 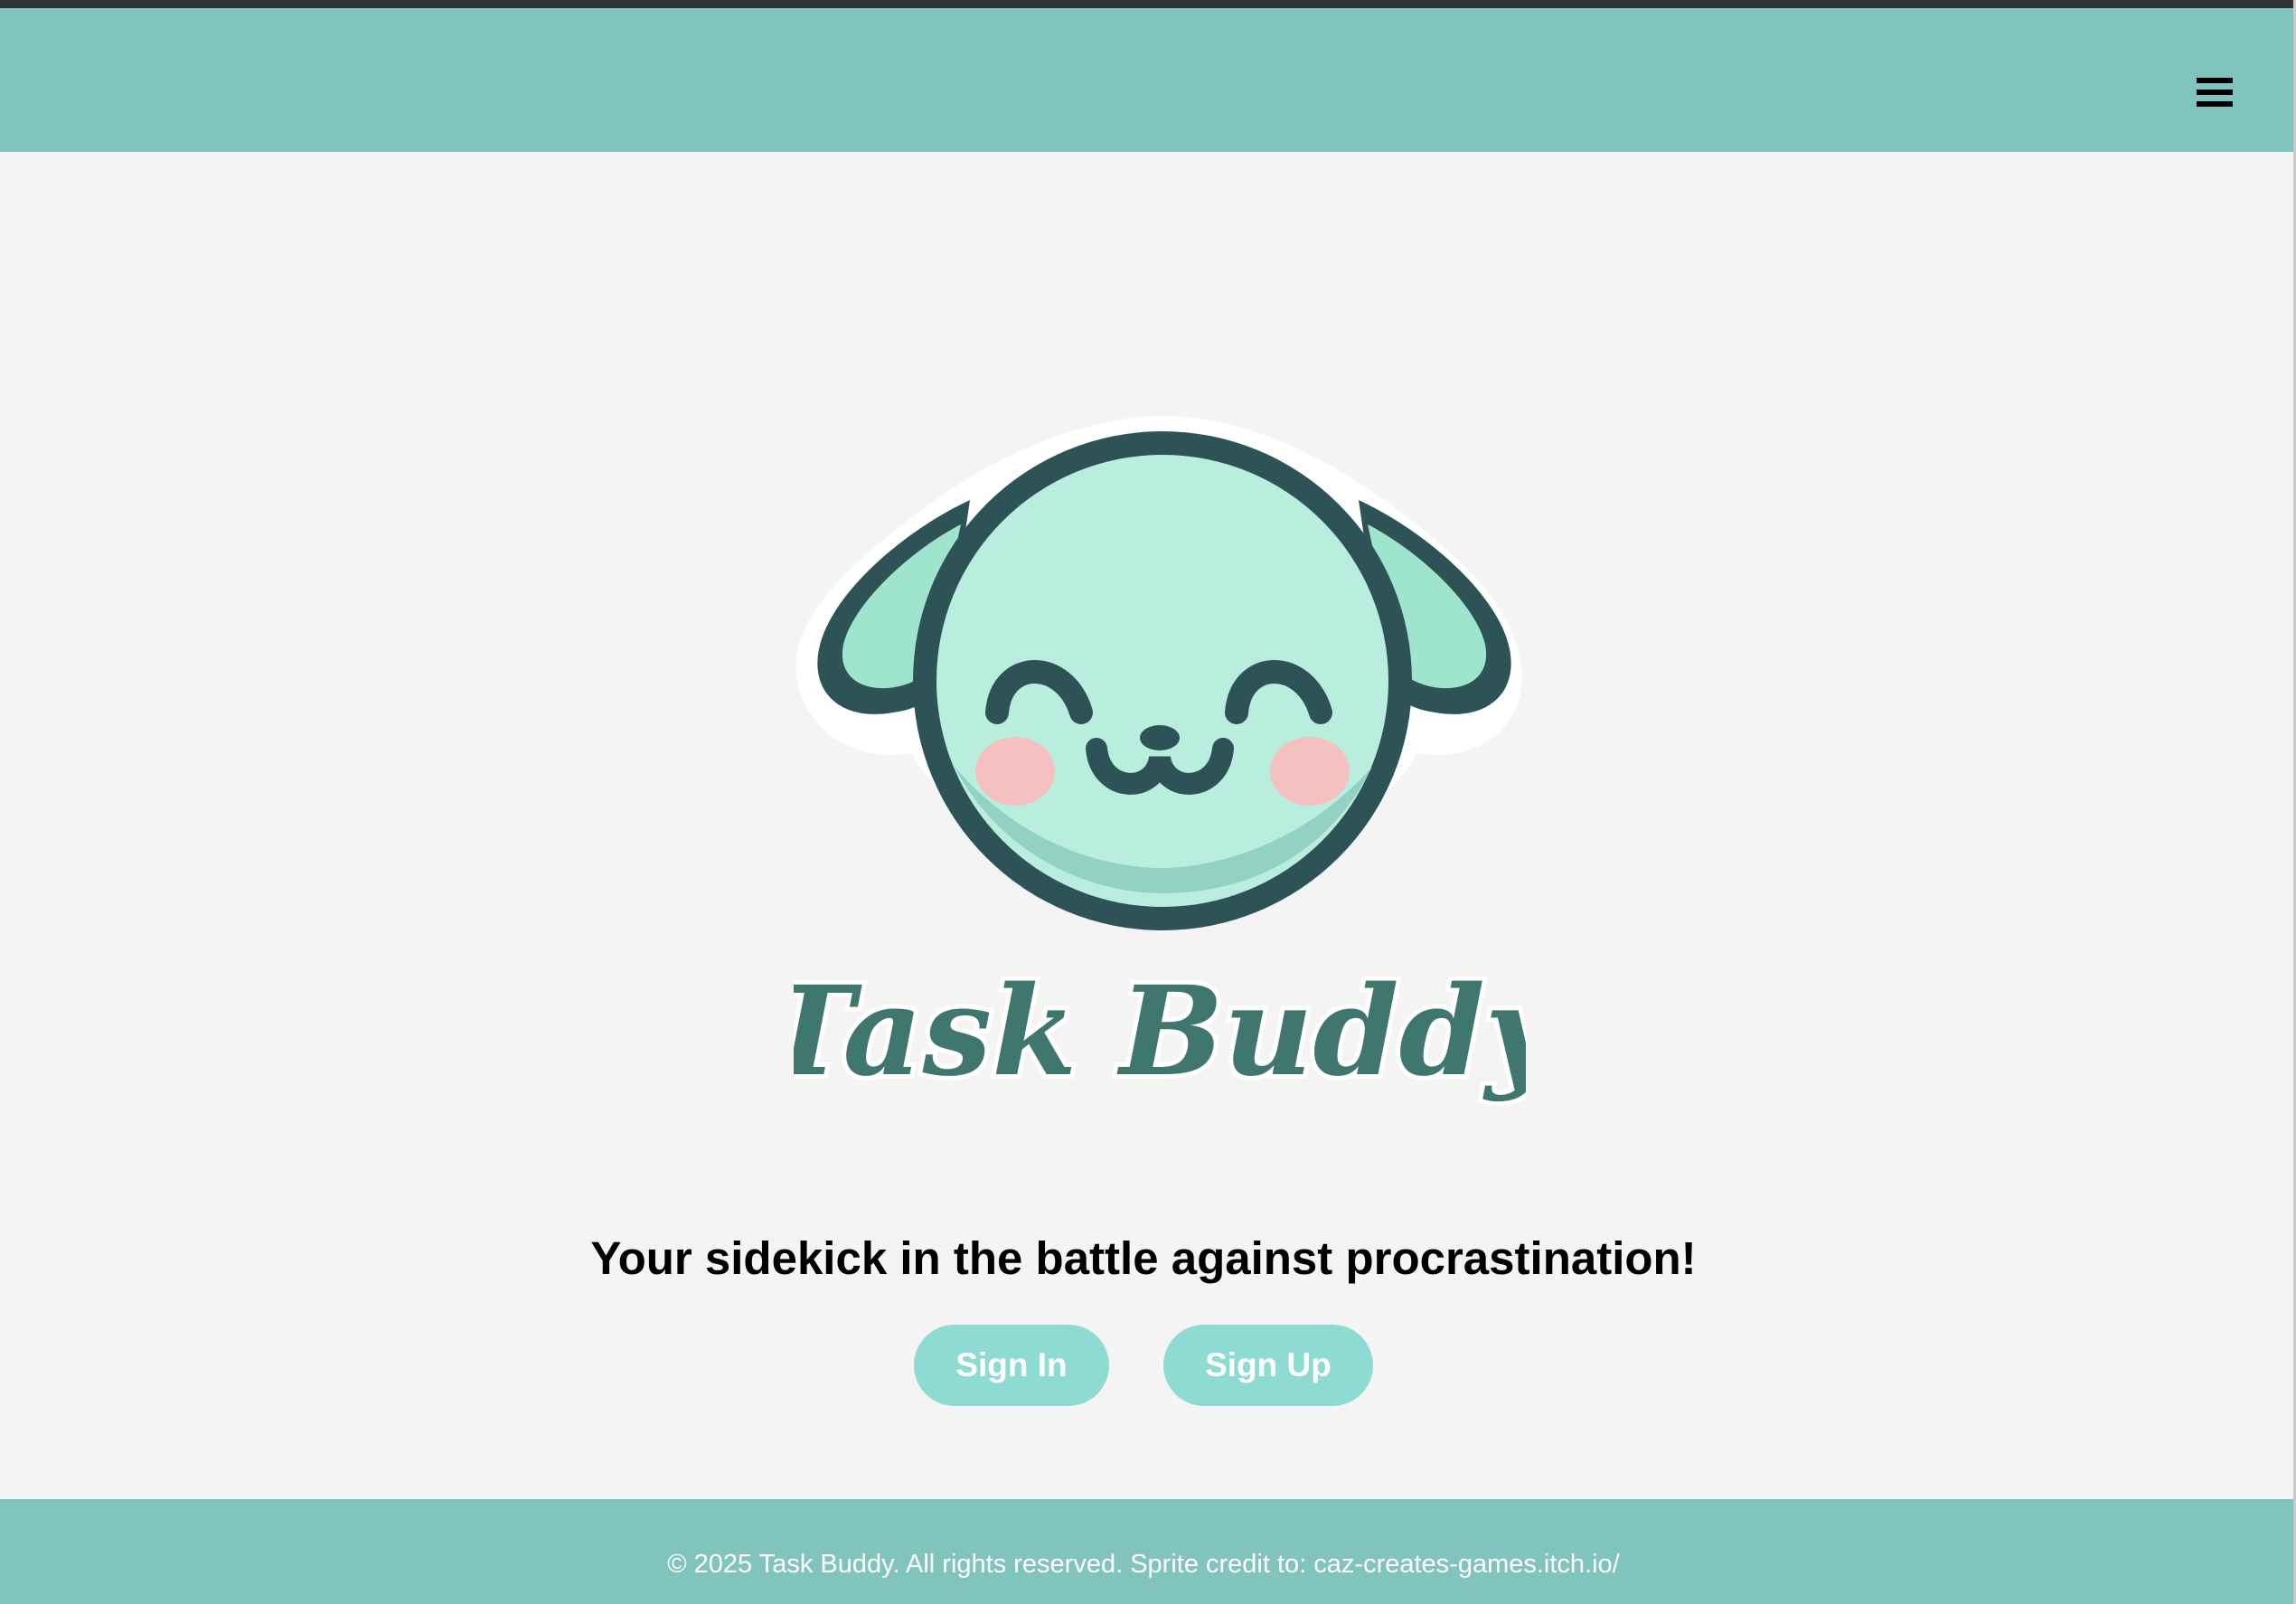 What do you see at coordinates (2215, 104) in the screenshot?
I see `menu-bar-bottom` at bounding box center [2215, 104].